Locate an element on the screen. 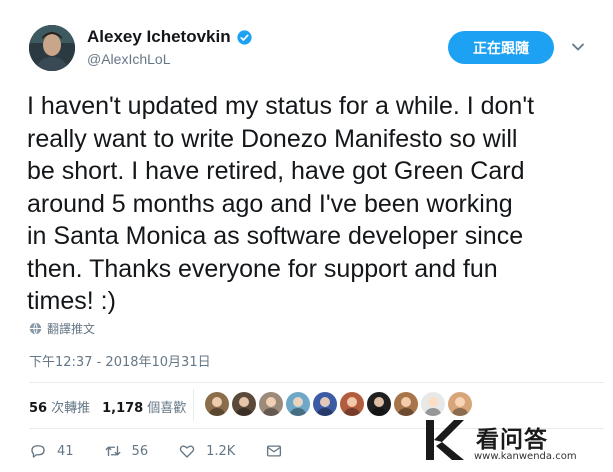 The width and height of the screenshot is (613, 472). following-button: 正在跟隨 is located at coordinates (501, 47).